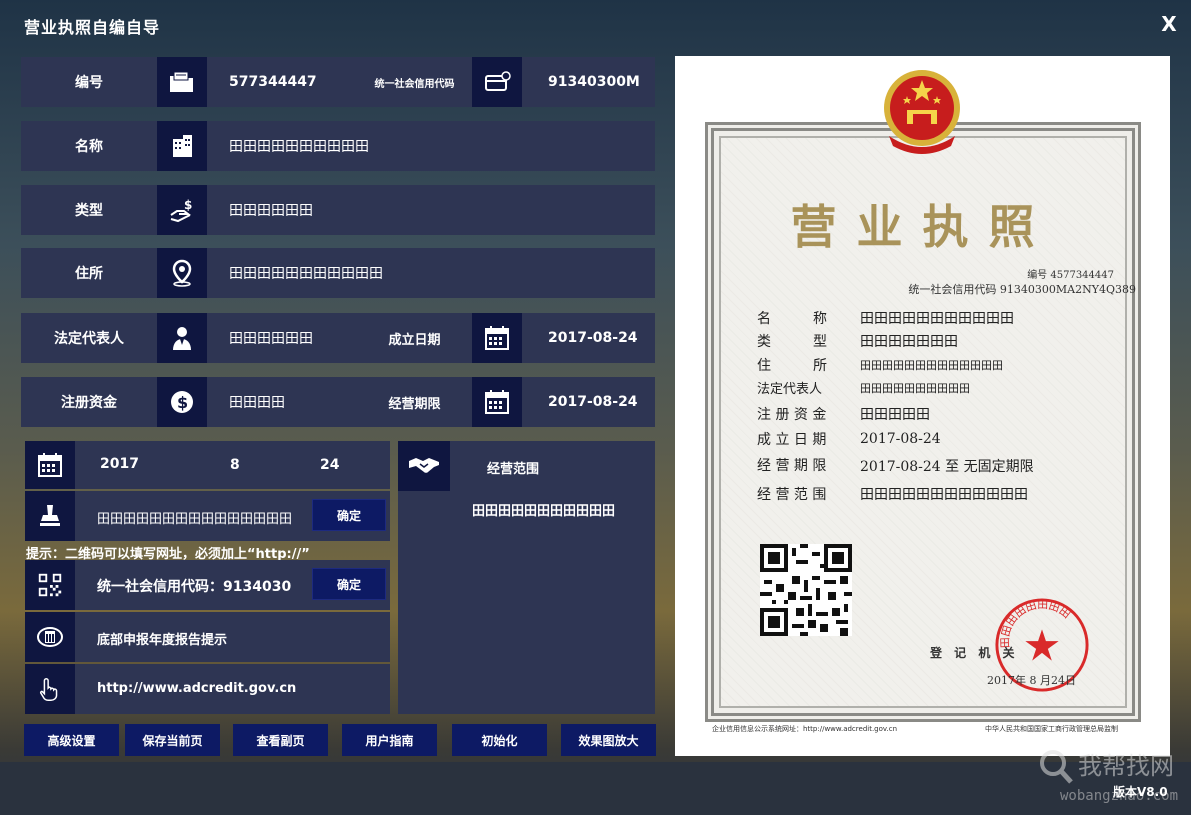 Image resolution: width=1191 pixels, height=815 pixels. Describe the element at coordinates (431, 146) in the screenshot. I see `name-input: 田田田田田田田田田田` at that location.